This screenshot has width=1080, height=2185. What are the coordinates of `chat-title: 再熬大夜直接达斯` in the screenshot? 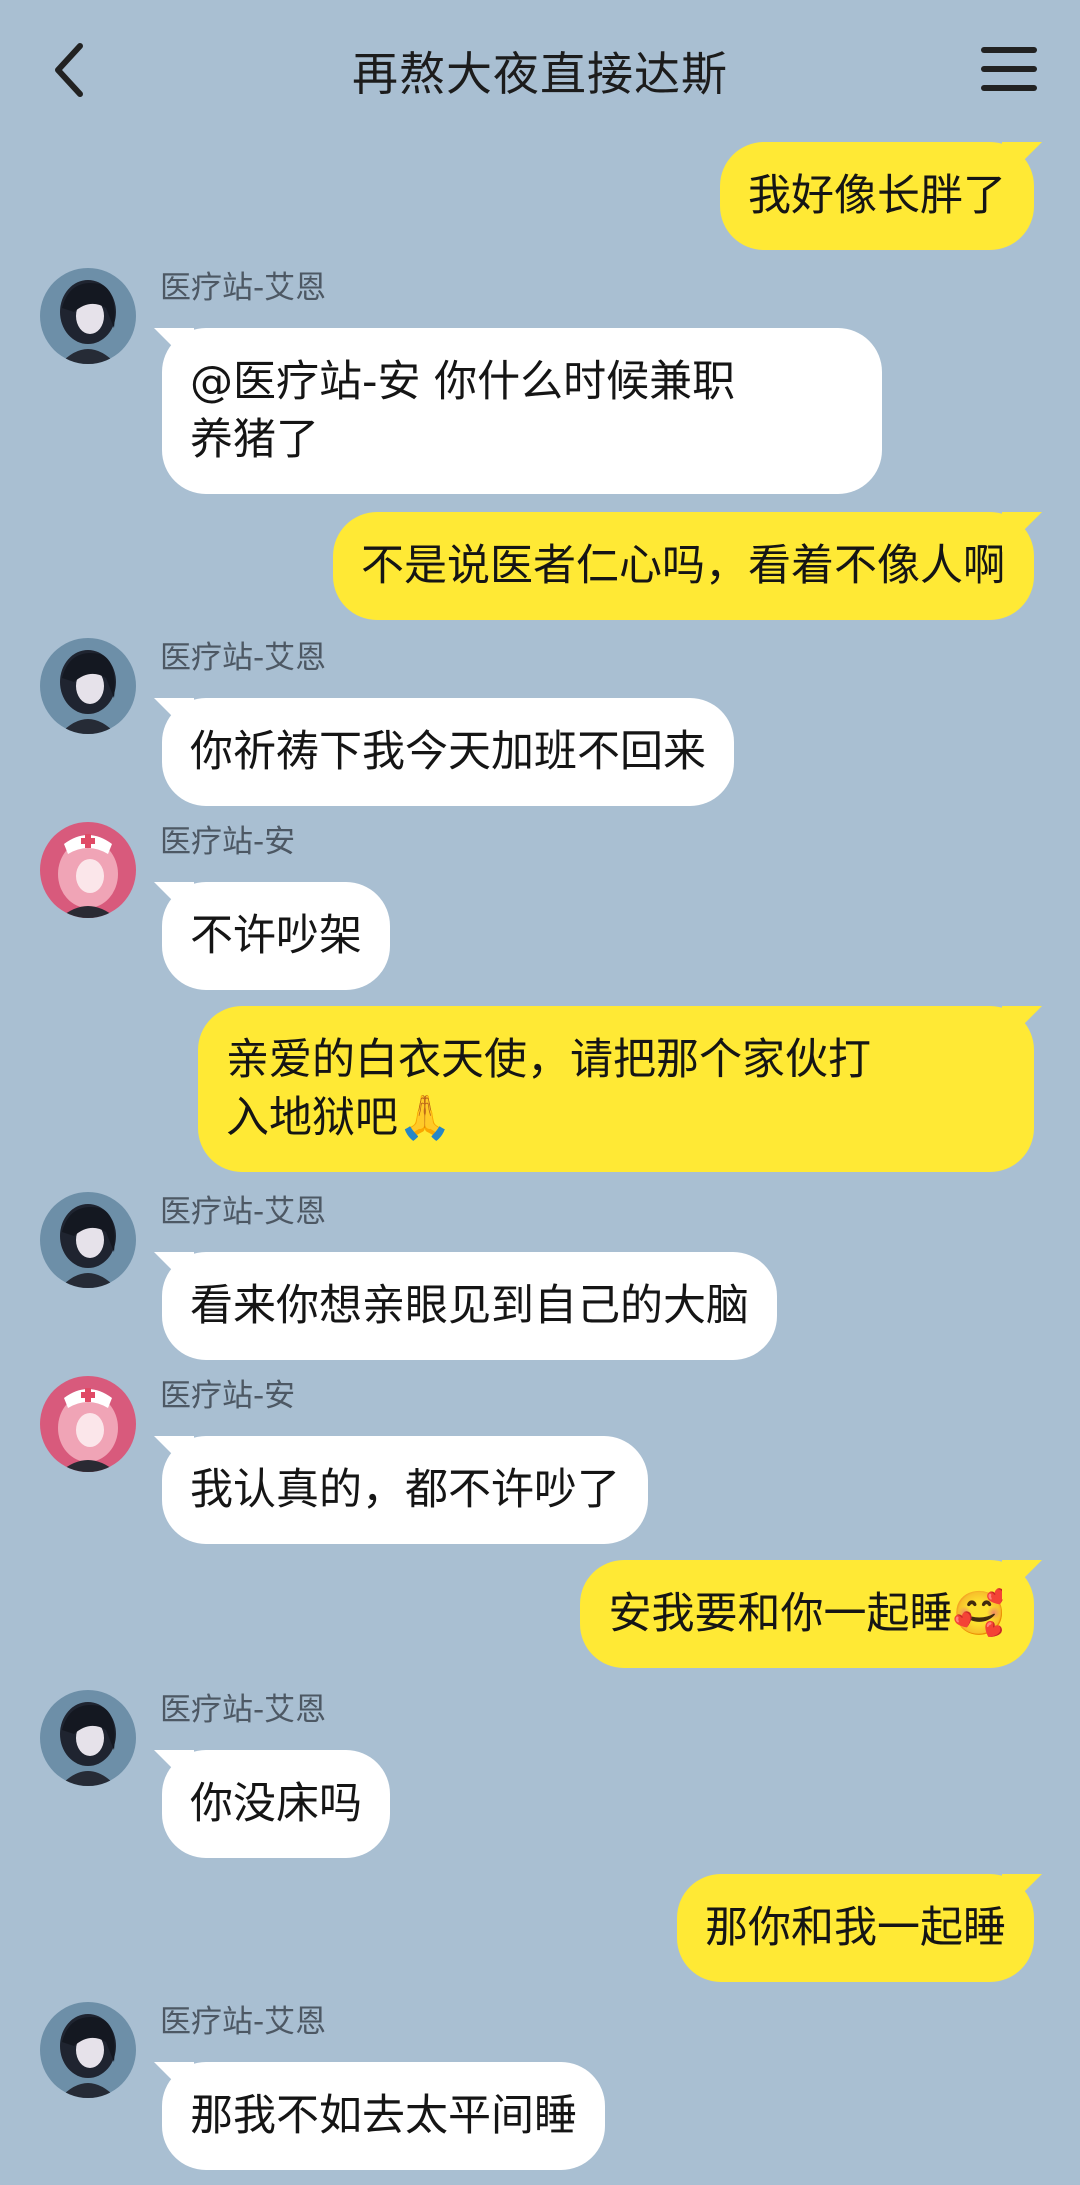 It's located at (540, 74).